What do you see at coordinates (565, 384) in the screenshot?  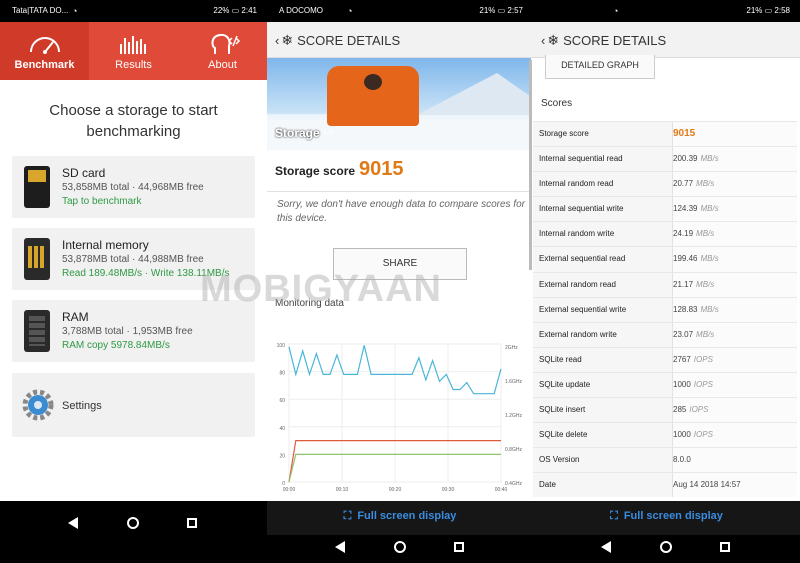 I see `row-label: SQLite update` at bounding box center [565, 384].